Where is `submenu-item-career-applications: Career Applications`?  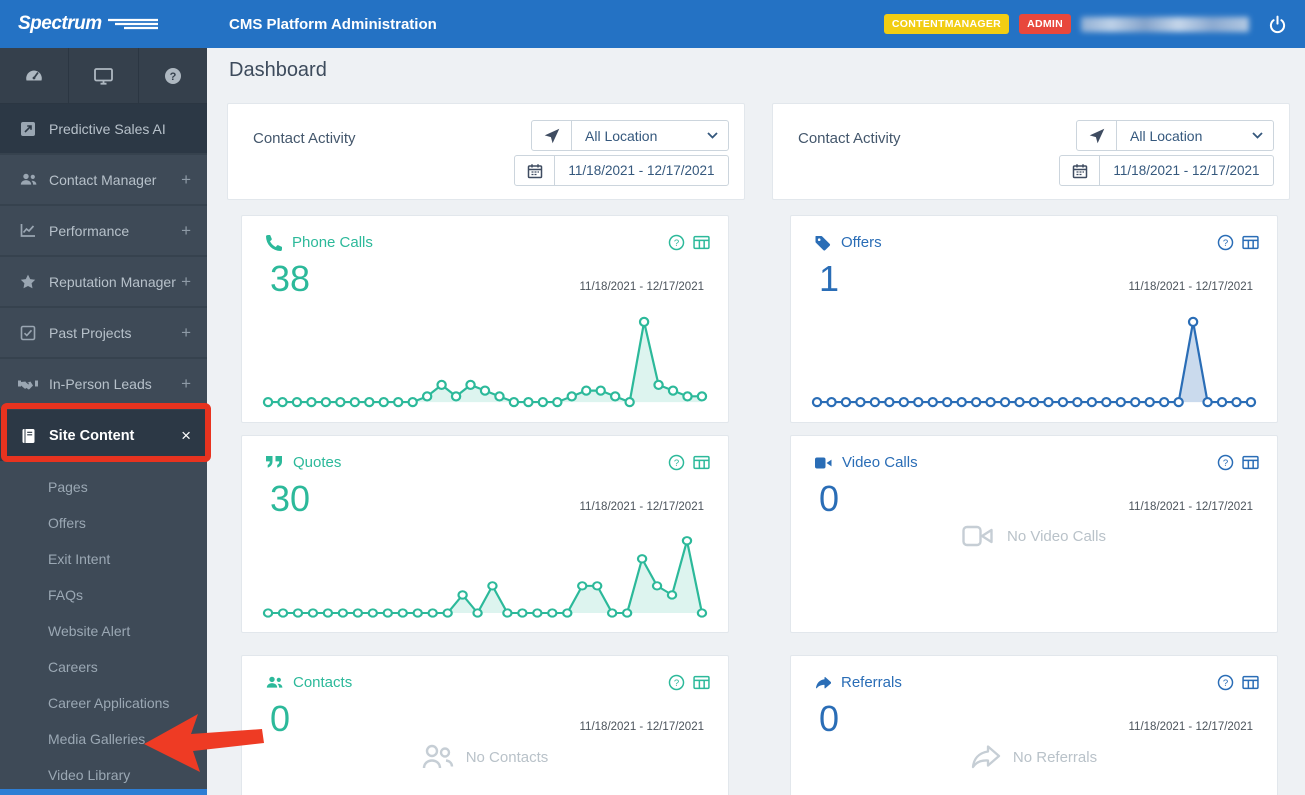
submenu-item-career-applications: Career Applications is located at coordinates (103, 703).